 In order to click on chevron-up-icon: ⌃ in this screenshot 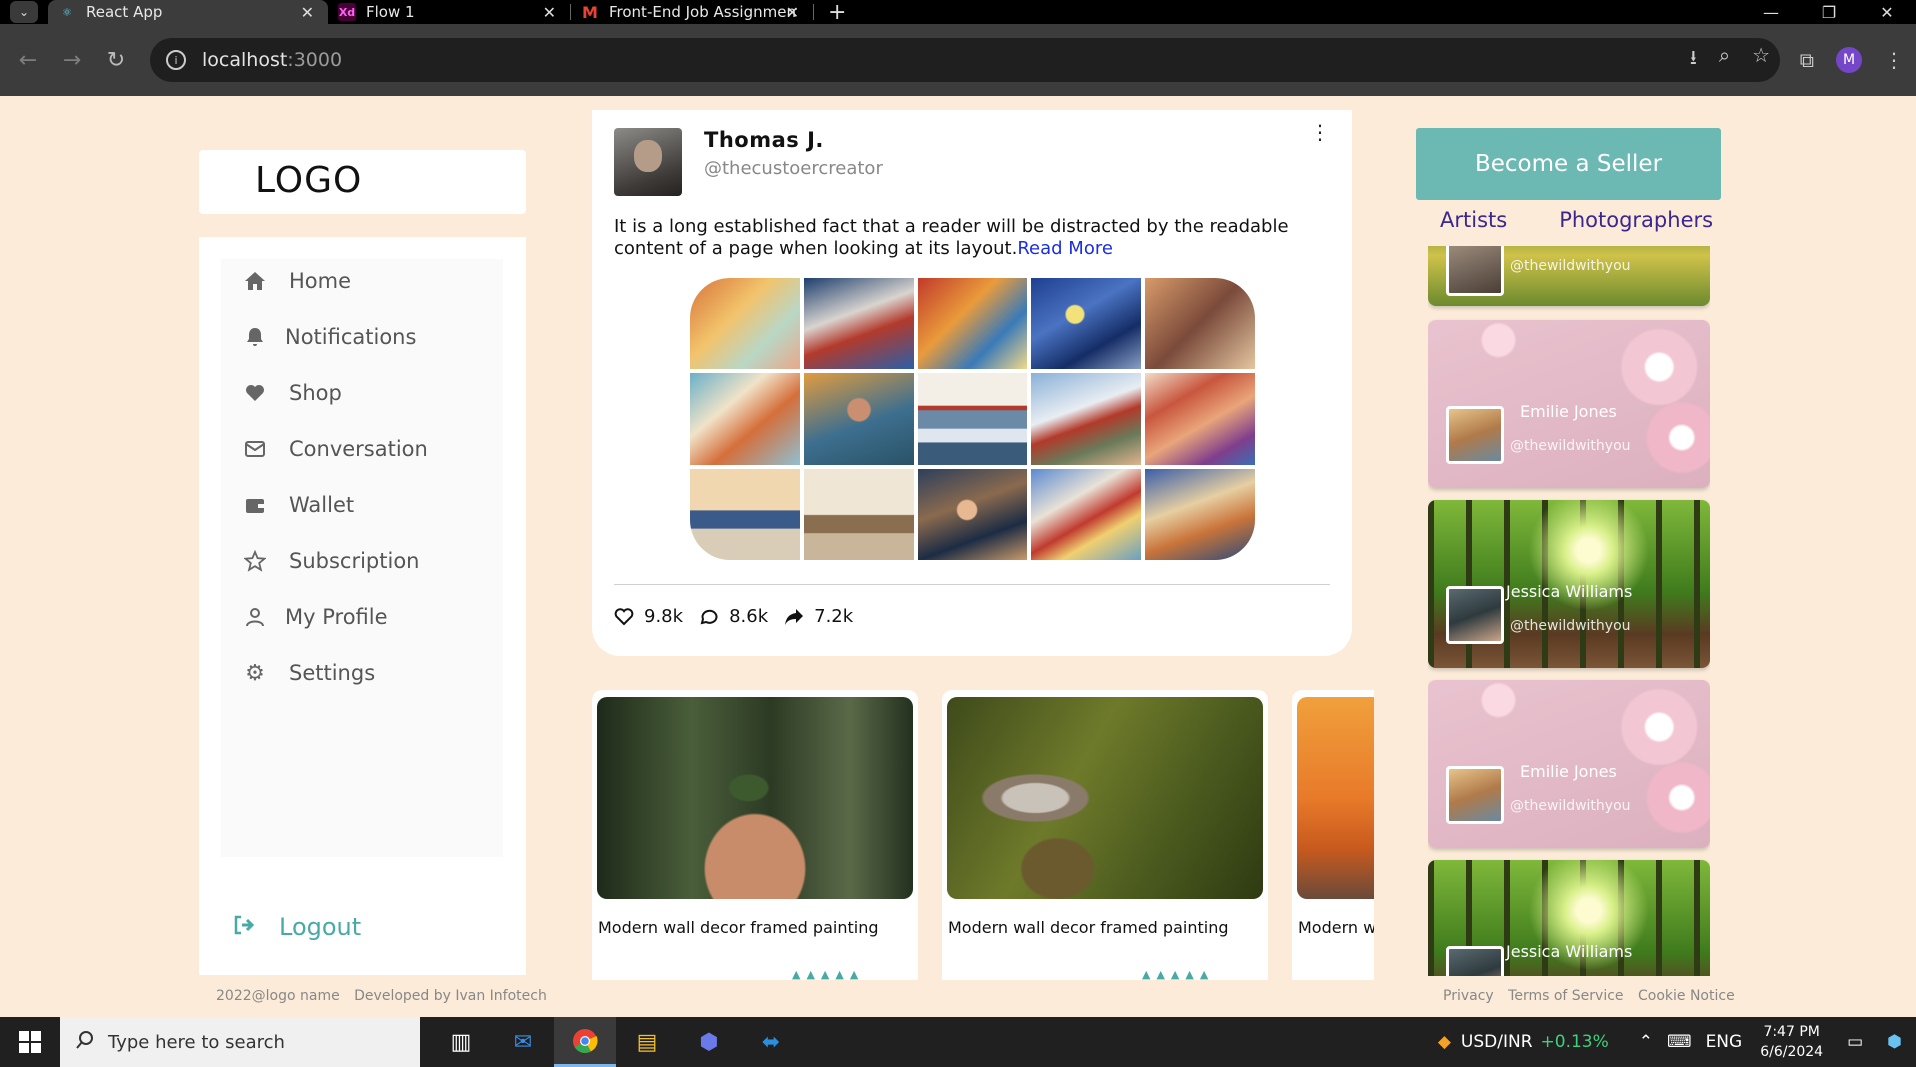, I will do `click(1646, 1042)`.